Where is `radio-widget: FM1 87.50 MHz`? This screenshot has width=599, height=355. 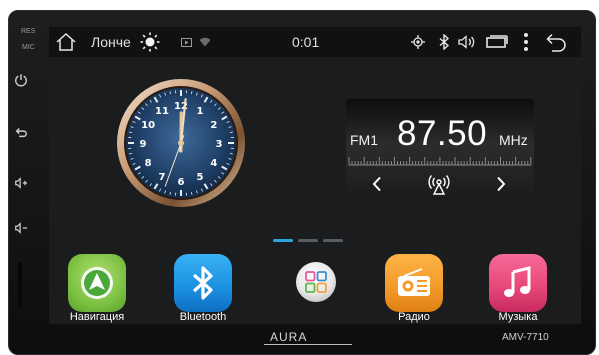 radio-widget: FM1 87.50 MHz is located at coordinates (440, 149).